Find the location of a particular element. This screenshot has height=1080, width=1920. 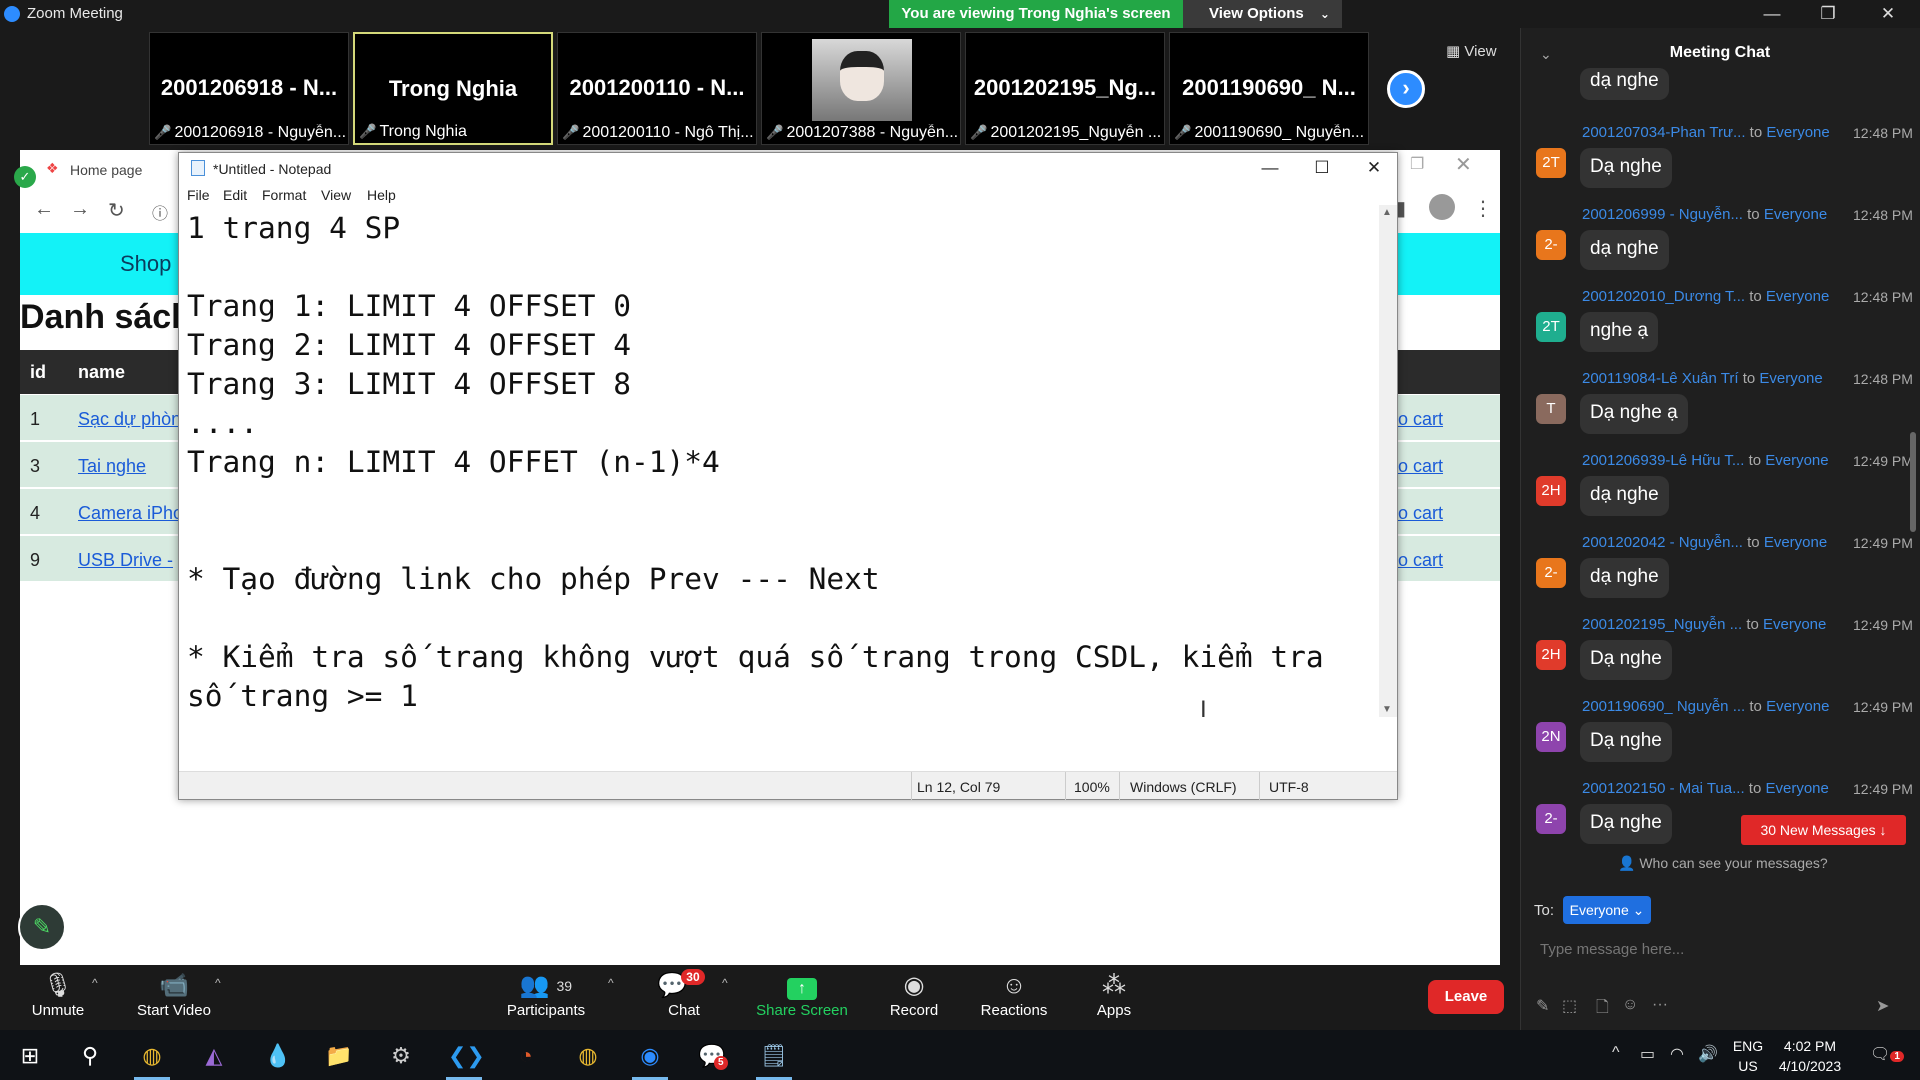

browser-close-icon: ✕ is located at coordinates (1463, 164).